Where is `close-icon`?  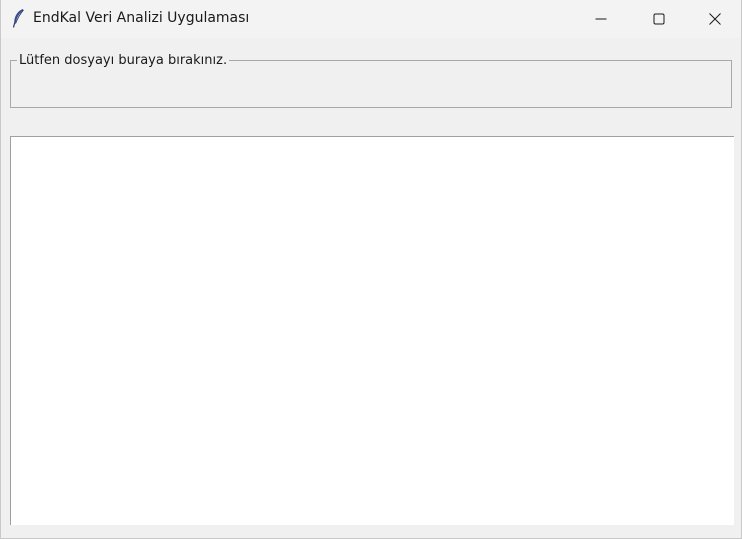
close-icon is located at coordinates (714, 19).